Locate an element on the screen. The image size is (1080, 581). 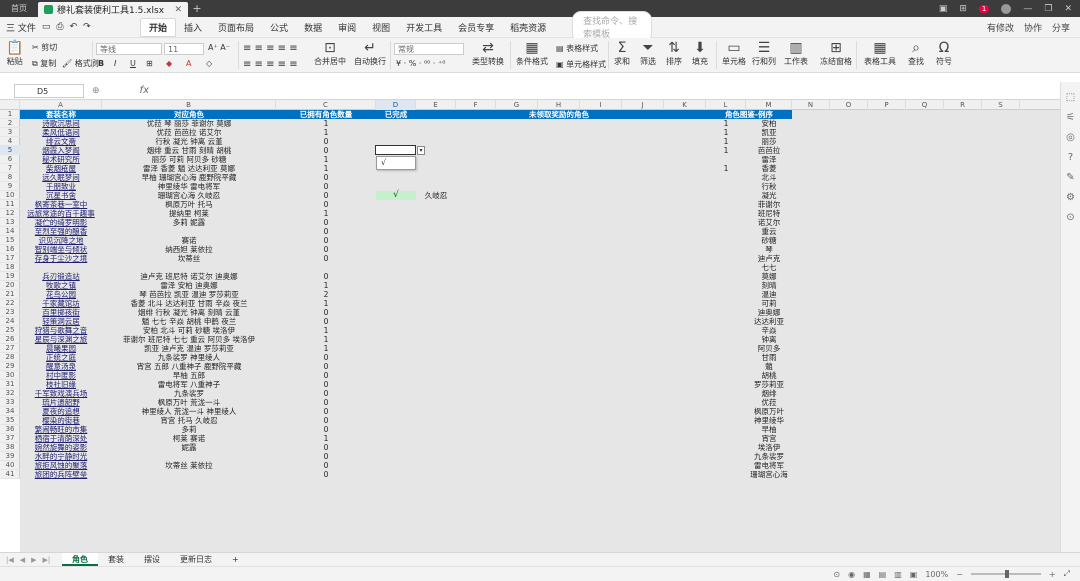
set-name-link: 枫寄茶巷一室中 is located at coordinates (61, 204).